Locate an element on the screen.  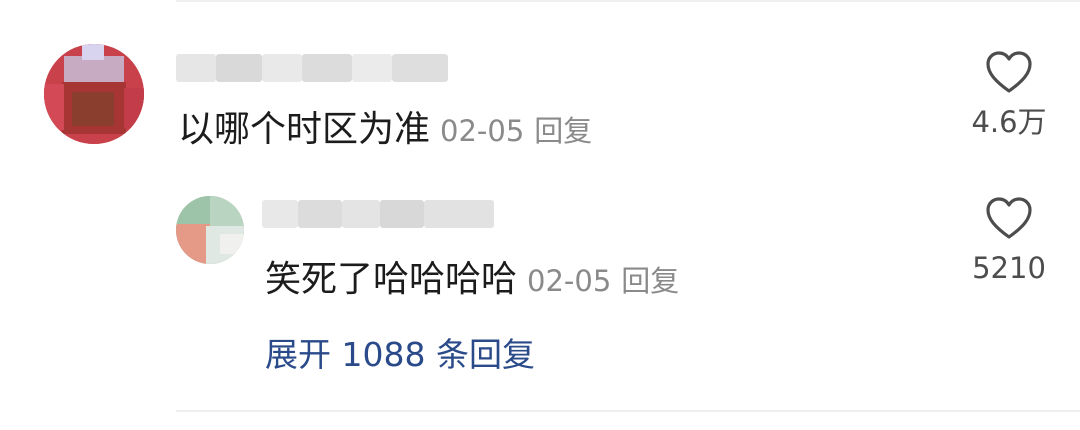
blurred-username is located at coordinates (312, 68).